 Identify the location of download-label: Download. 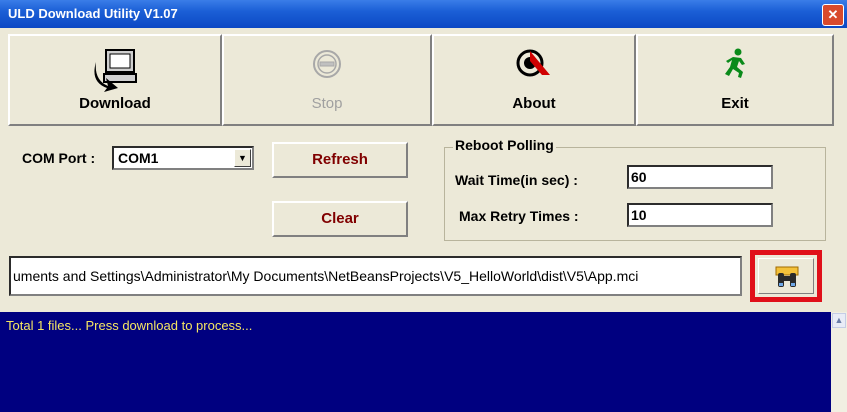
(115, 103).